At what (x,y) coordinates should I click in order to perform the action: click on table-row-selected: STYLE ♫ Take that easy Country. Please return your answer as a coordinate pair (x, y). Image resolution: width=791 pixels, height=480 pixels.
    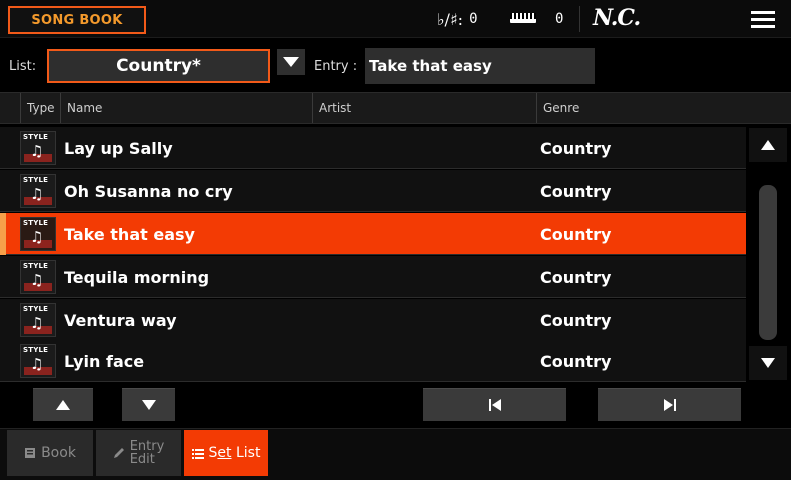
    Looking at the image, I should click on (373, 234).